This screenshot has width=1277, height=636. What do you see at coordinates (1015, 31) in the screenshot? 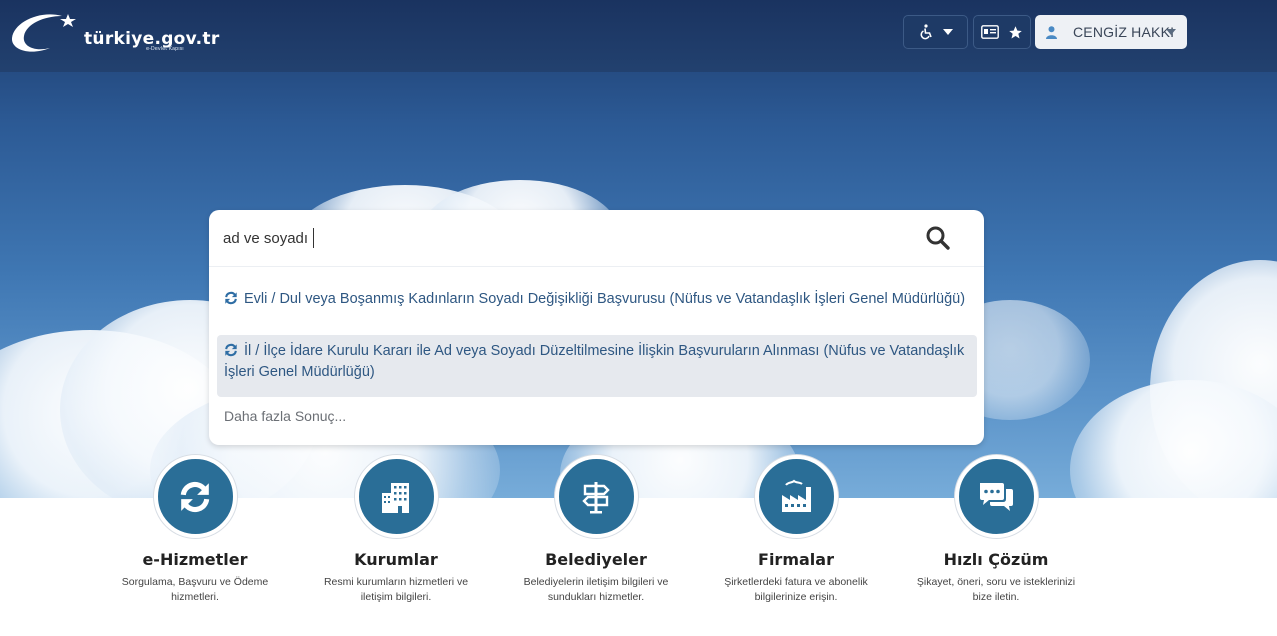
I see `star-icon` at bounding box center [1015, 31].